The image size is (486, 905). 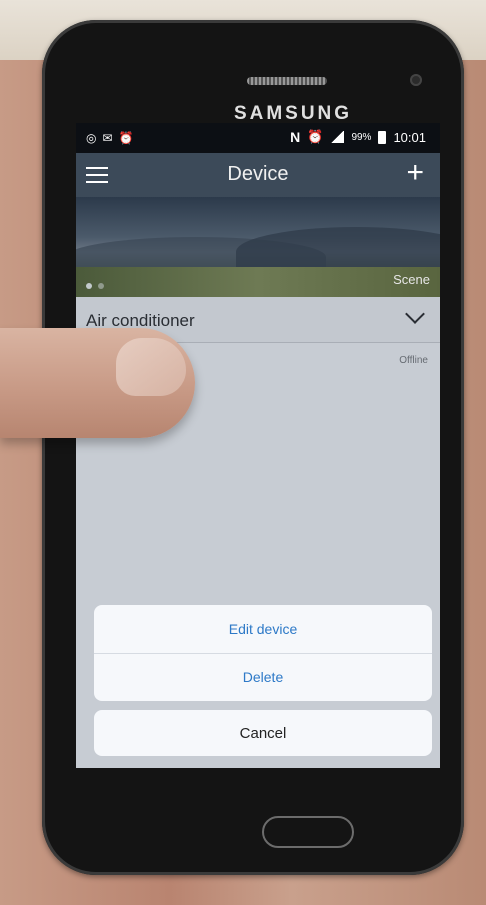 What do you see at coordinates (287, 81) in the screenshot?
I see `earpiece-speaker` at bounding box center [287, 81].